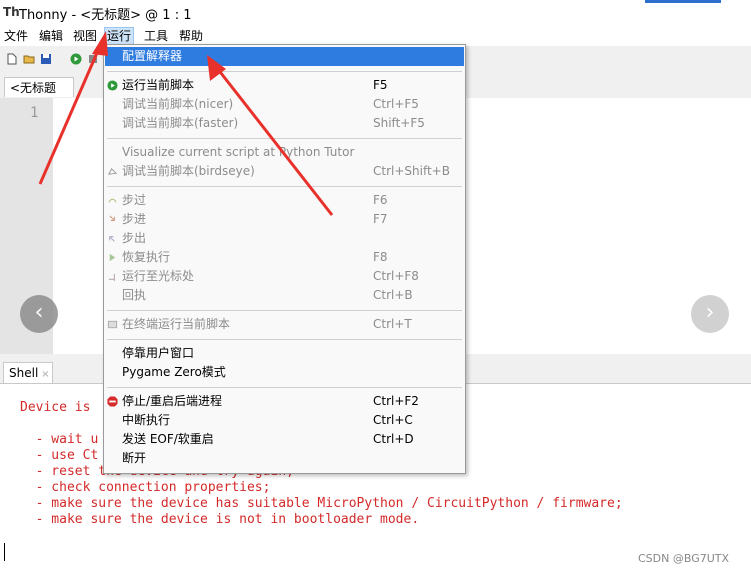 This screenshot has height=575, width=751. What do you see at coordinates (274, 141) in the screenshot?
I see `annotation-arrow-to-configure` at bounding box center [274, 141].